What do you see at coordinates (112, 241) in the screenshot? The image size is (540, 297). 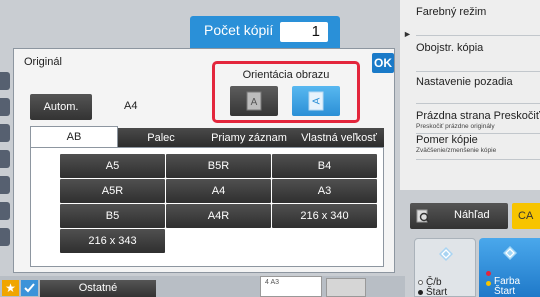 I see `size-button-216x343: 216 x 343` at bounding box center [112, 241].